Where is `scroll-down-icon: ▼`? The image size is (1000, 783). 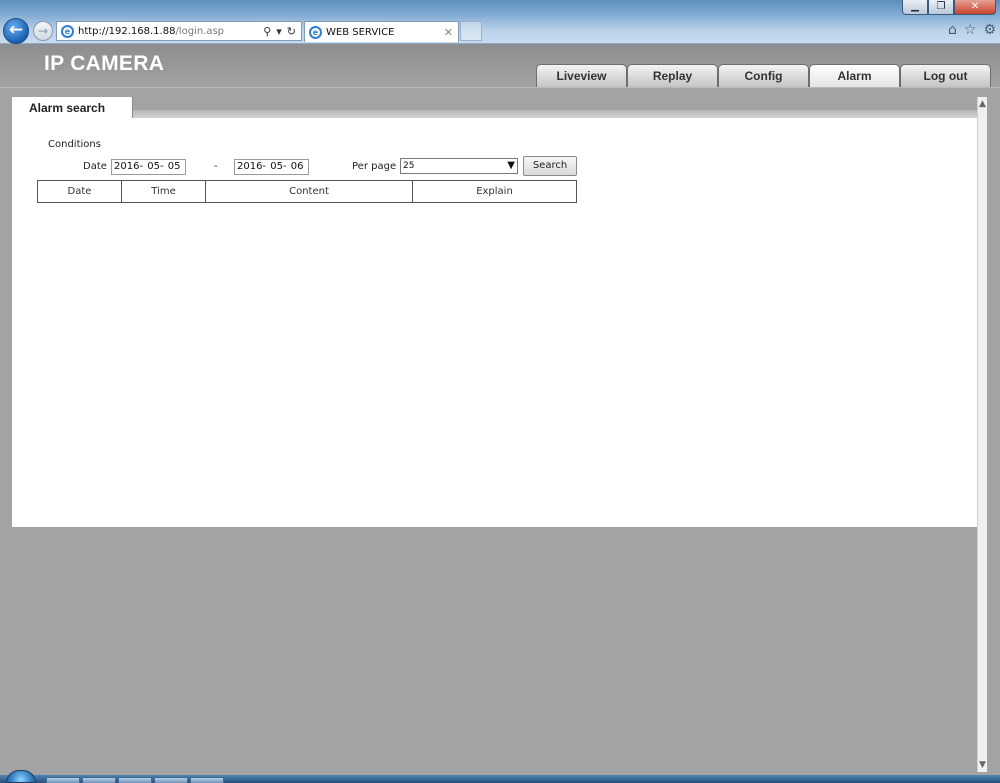 scroll-down-icon: ▼ is located at coordinates (982, 765).